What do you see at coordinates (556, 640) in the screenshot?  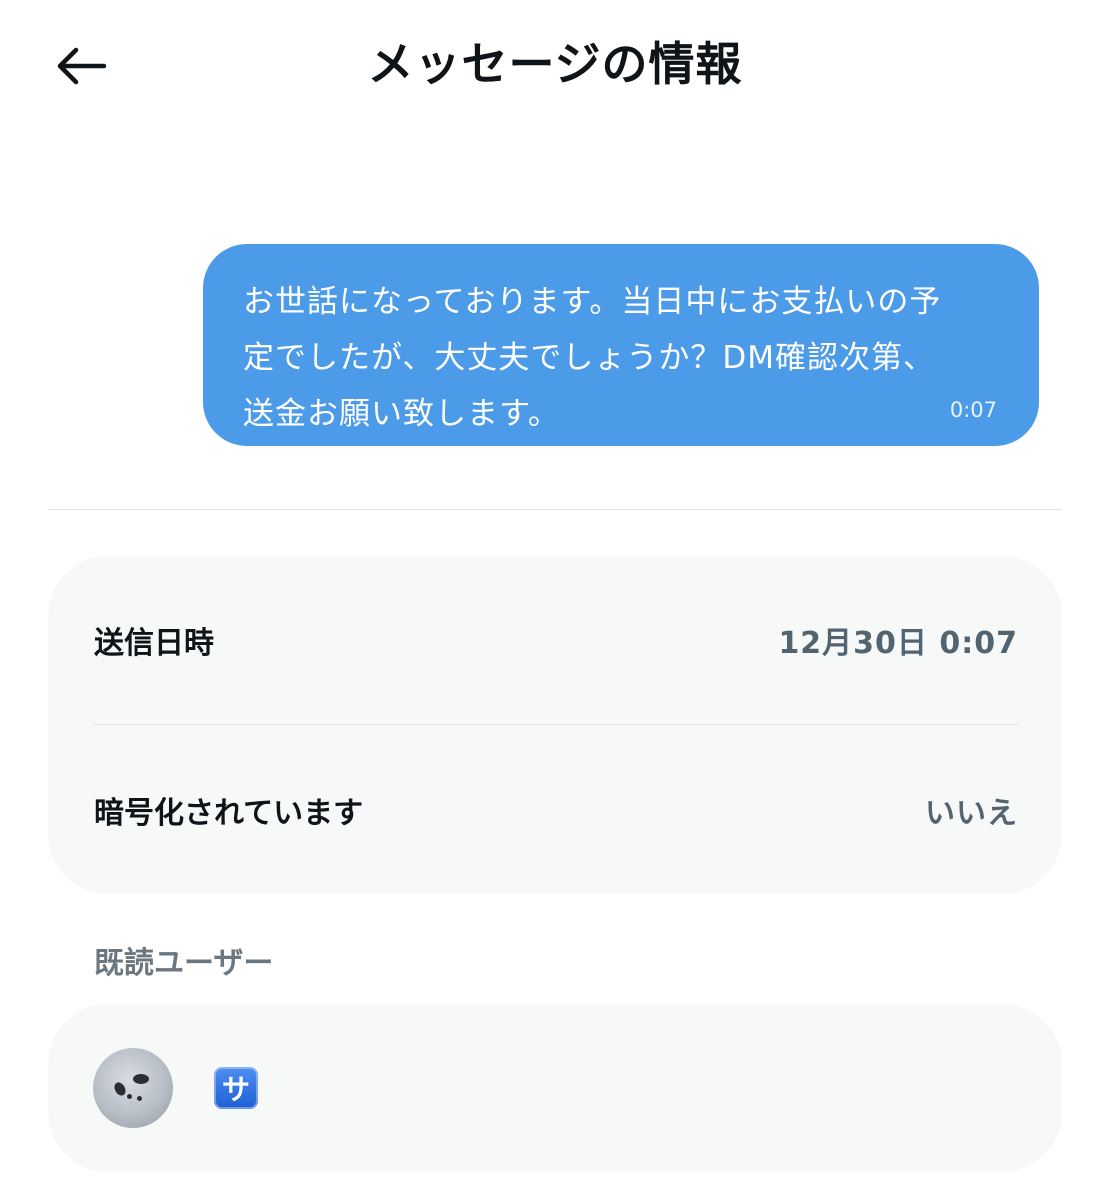 I see `sent-time-row: 送信日時 12月30日 0:07` at bounding box center [556, 640].